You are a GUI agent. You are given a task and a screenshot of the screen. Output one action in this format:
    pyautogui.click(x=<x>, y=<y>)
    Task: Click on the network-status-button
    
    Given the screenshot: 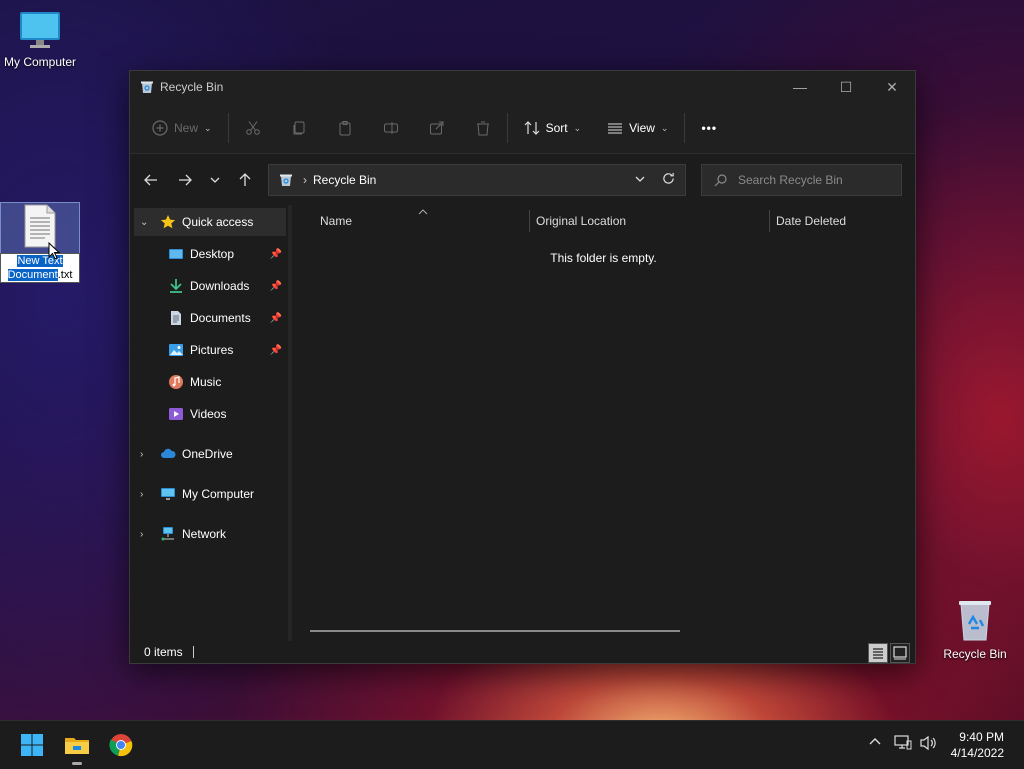 What is the action you would take?
    pyautogui.click(x=903, y=744)
    